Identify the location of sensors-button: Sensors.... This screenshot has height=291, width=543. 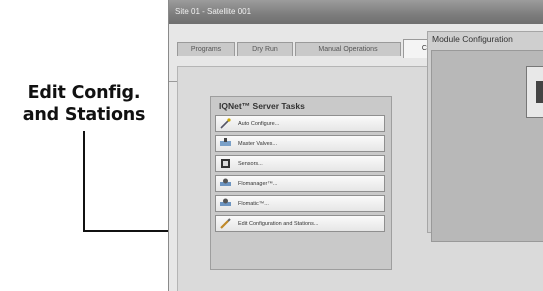
(300, 163).